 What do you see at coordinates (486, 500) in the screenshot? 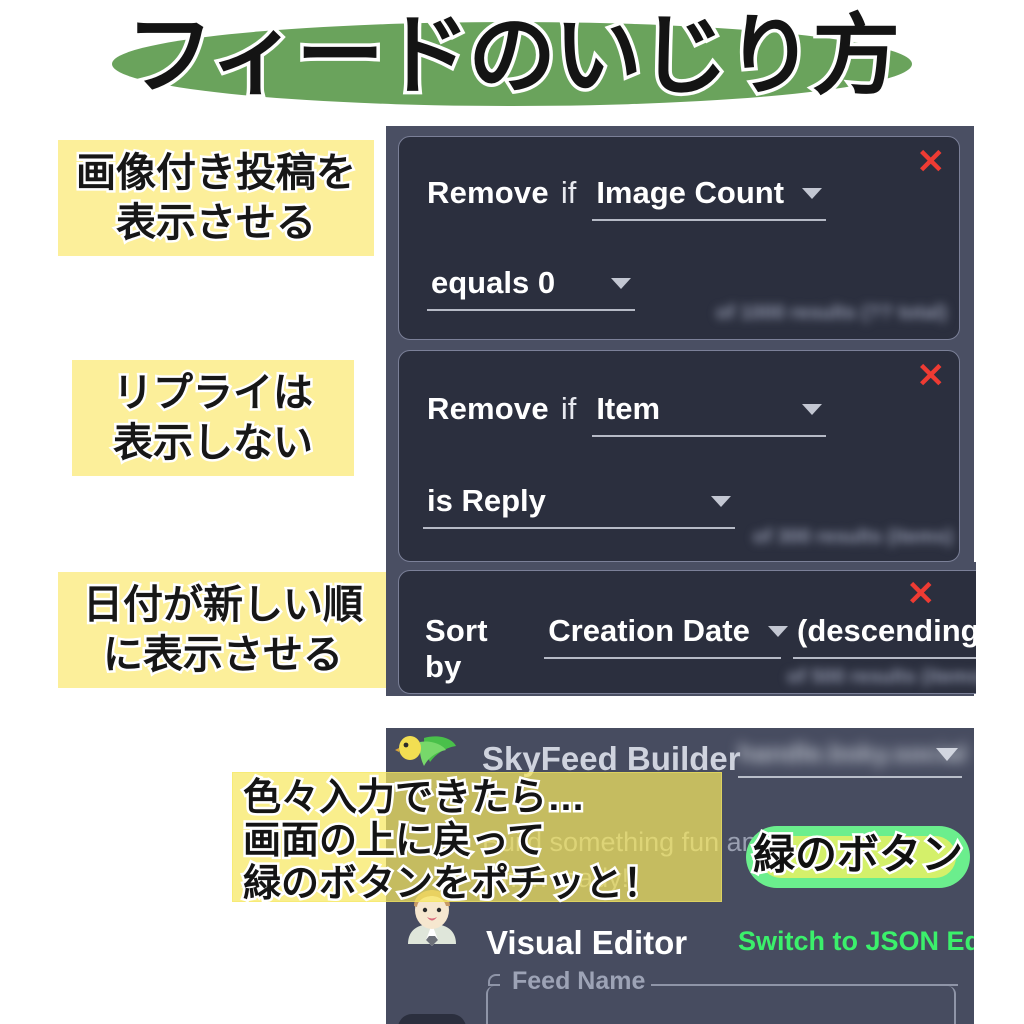
I see `filter-operator-value: is Reply` at bounding box center [486, 500].